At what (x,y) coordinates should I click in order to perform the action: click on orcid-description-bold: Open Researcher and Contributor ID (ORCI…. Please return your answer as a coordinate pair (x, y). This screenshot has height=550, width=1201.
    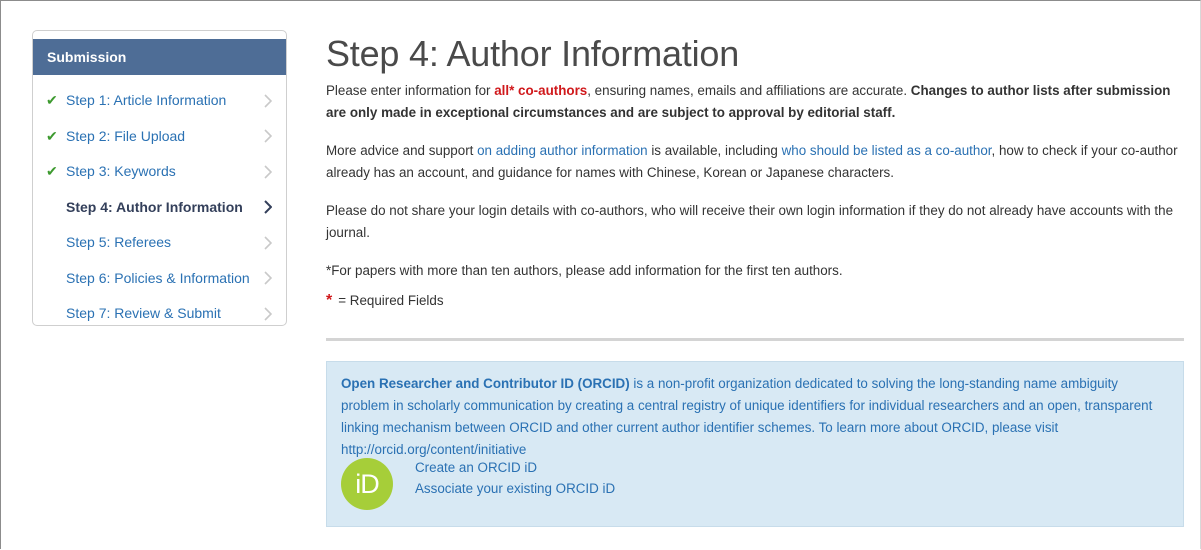
    Looking at the image, I should click on (485, 383).